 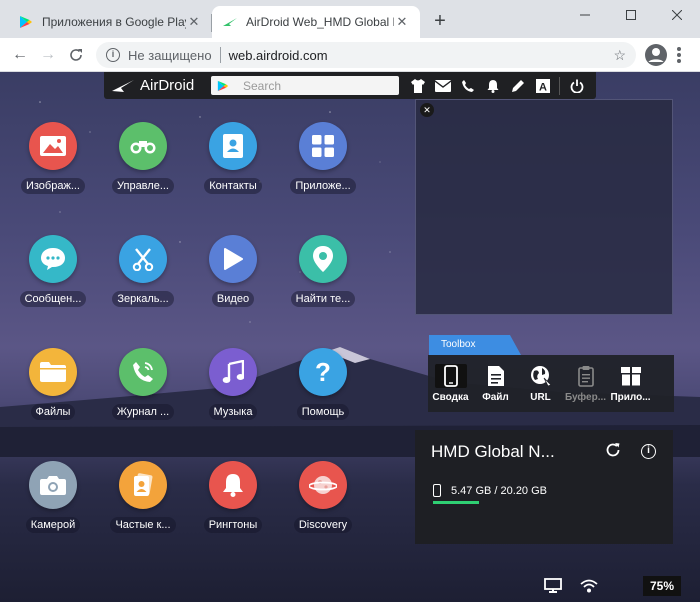 I want to click on clipboard-icon, so click(x=586, y=376).